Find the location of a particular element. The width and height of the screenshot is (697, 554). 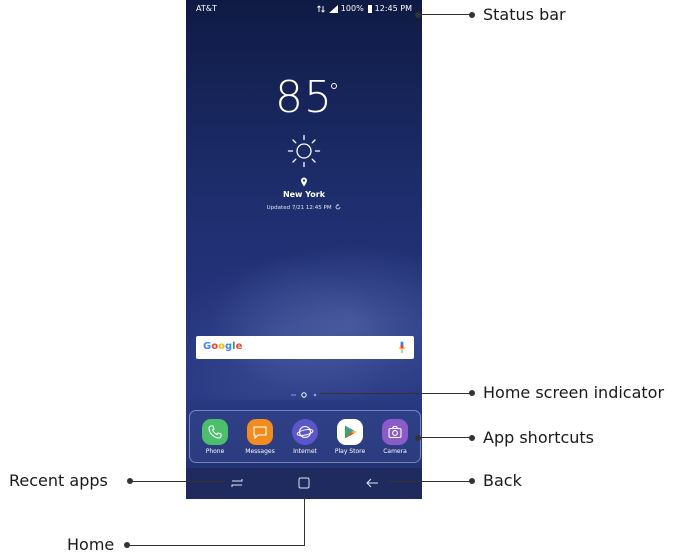

carrier-label: AT&T is located at coordinates (206, 8).